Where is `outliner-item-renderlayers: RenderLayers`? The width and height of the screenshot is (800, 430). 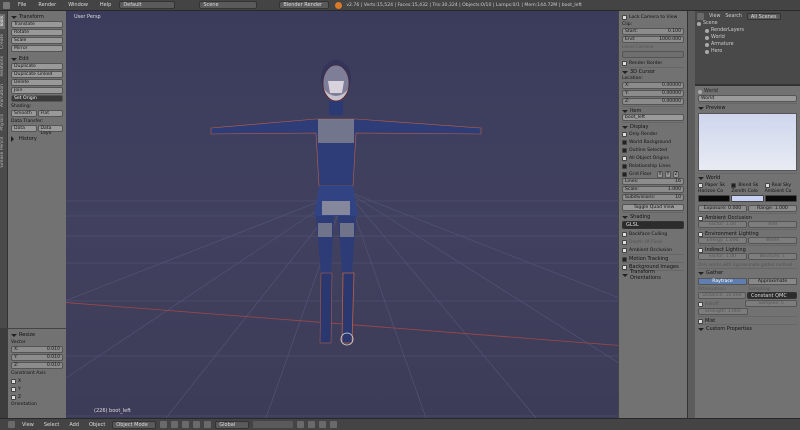
outliner-item-renderlayers: RenderLayers is located at coordinates (747, 30).